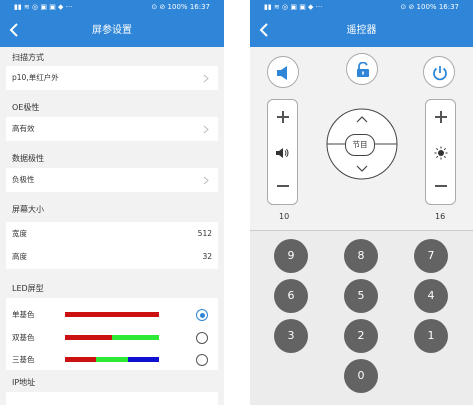 The width and height of the screenshot is (473, 405). I want to click on power-icon, so click(440, 73).